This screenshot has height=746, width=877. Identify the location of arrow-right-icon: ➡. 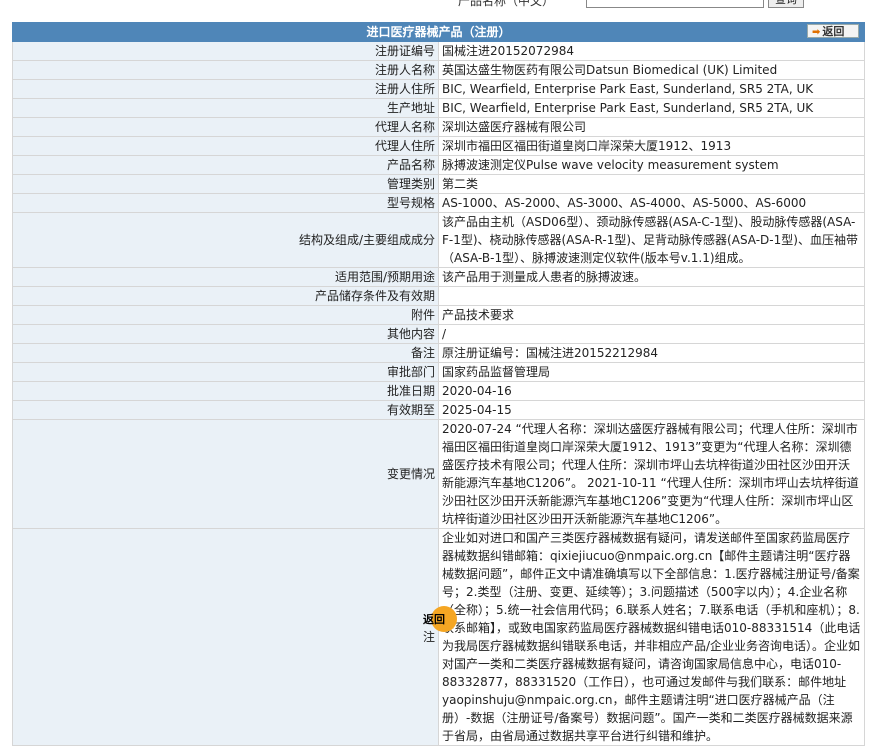
(816, 32).